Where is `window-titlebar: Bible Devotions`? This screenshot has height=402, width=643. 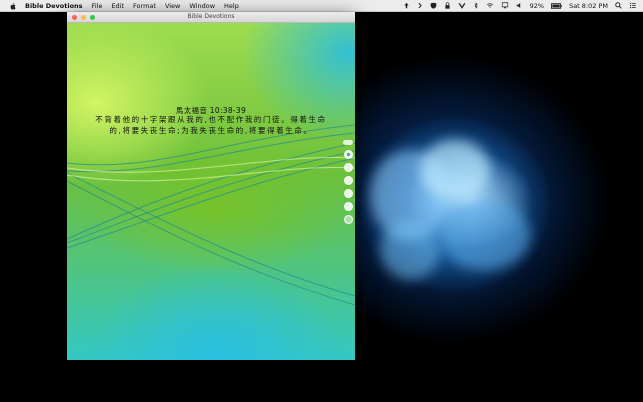
window-titlebar: Bible Devotions is located at coordinates (211, 17).